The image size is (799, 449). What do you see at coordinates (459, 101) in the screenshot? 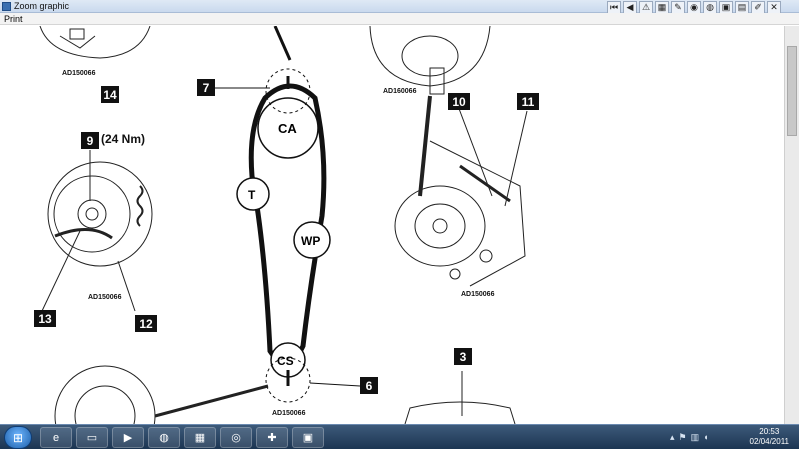
I see `callout-10: 10` at bounding box center [459, 101].